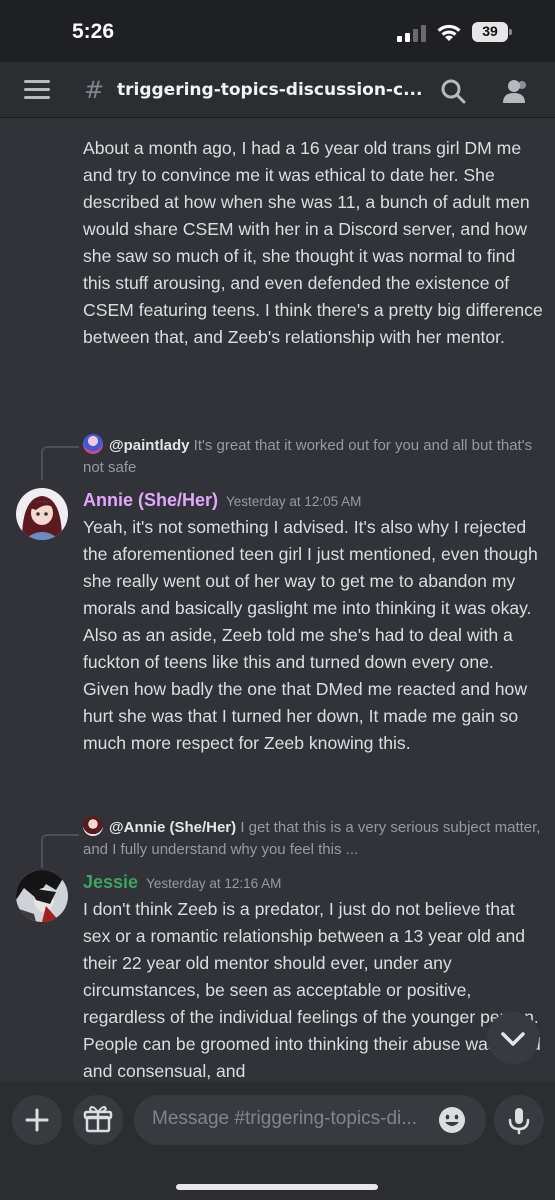 This screenshot has height=1200, width=555. Describe the element at coordinates (93, 31) in the screenshot. I see `status-time: 5:26` at that location.